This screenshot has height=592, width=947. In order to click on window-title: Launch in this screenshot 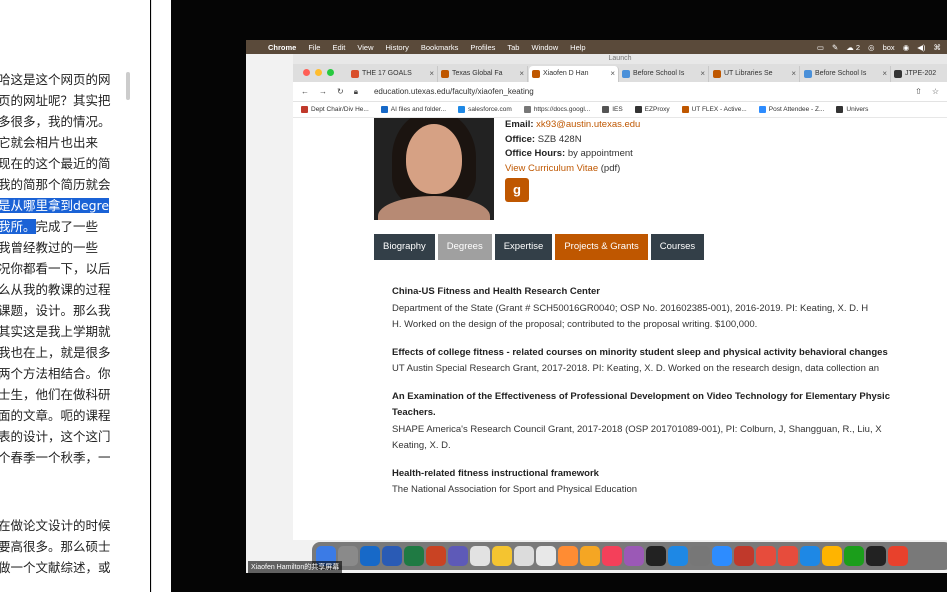, I will do `click(620, 59)`.